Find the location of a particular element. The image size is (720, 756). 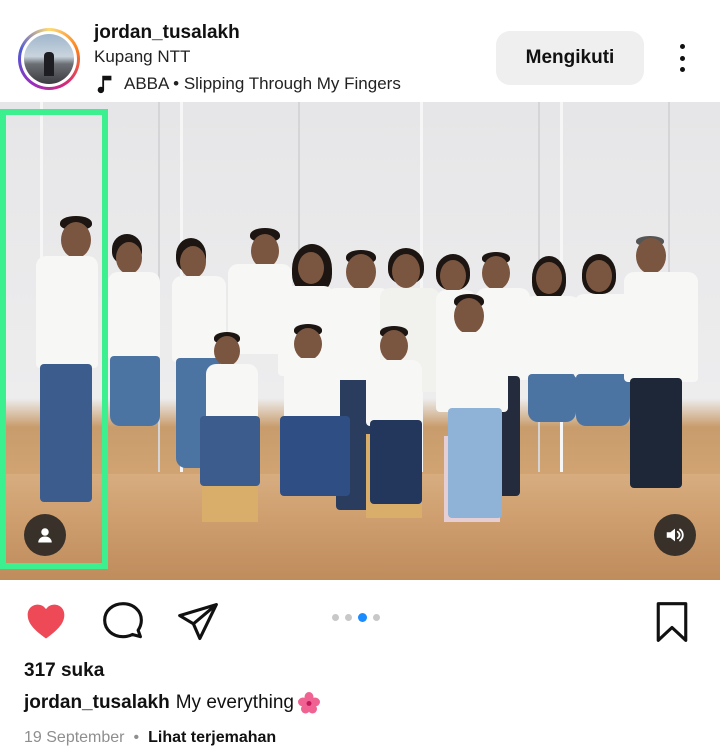

see-translation-link: Lihat terjemahan is located at coordinates (212, 738).